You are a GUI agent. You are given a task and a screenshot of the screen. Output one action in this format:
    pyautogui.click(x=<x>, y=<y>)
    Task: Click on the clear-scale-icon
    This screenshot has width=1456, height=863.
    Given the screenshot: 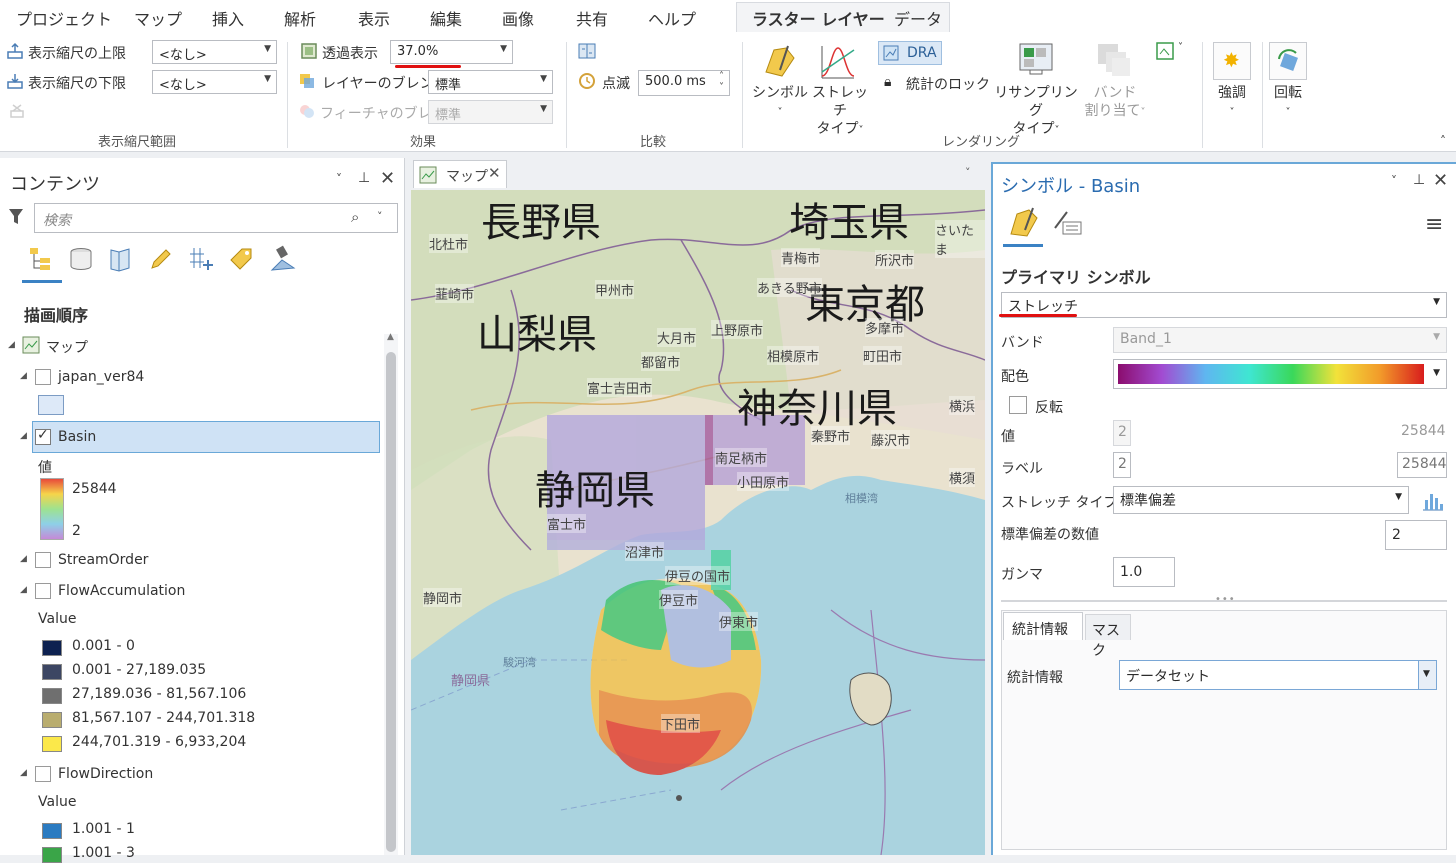 What is the action you would take?
    pyautogui.click(x=17, y=111)
    